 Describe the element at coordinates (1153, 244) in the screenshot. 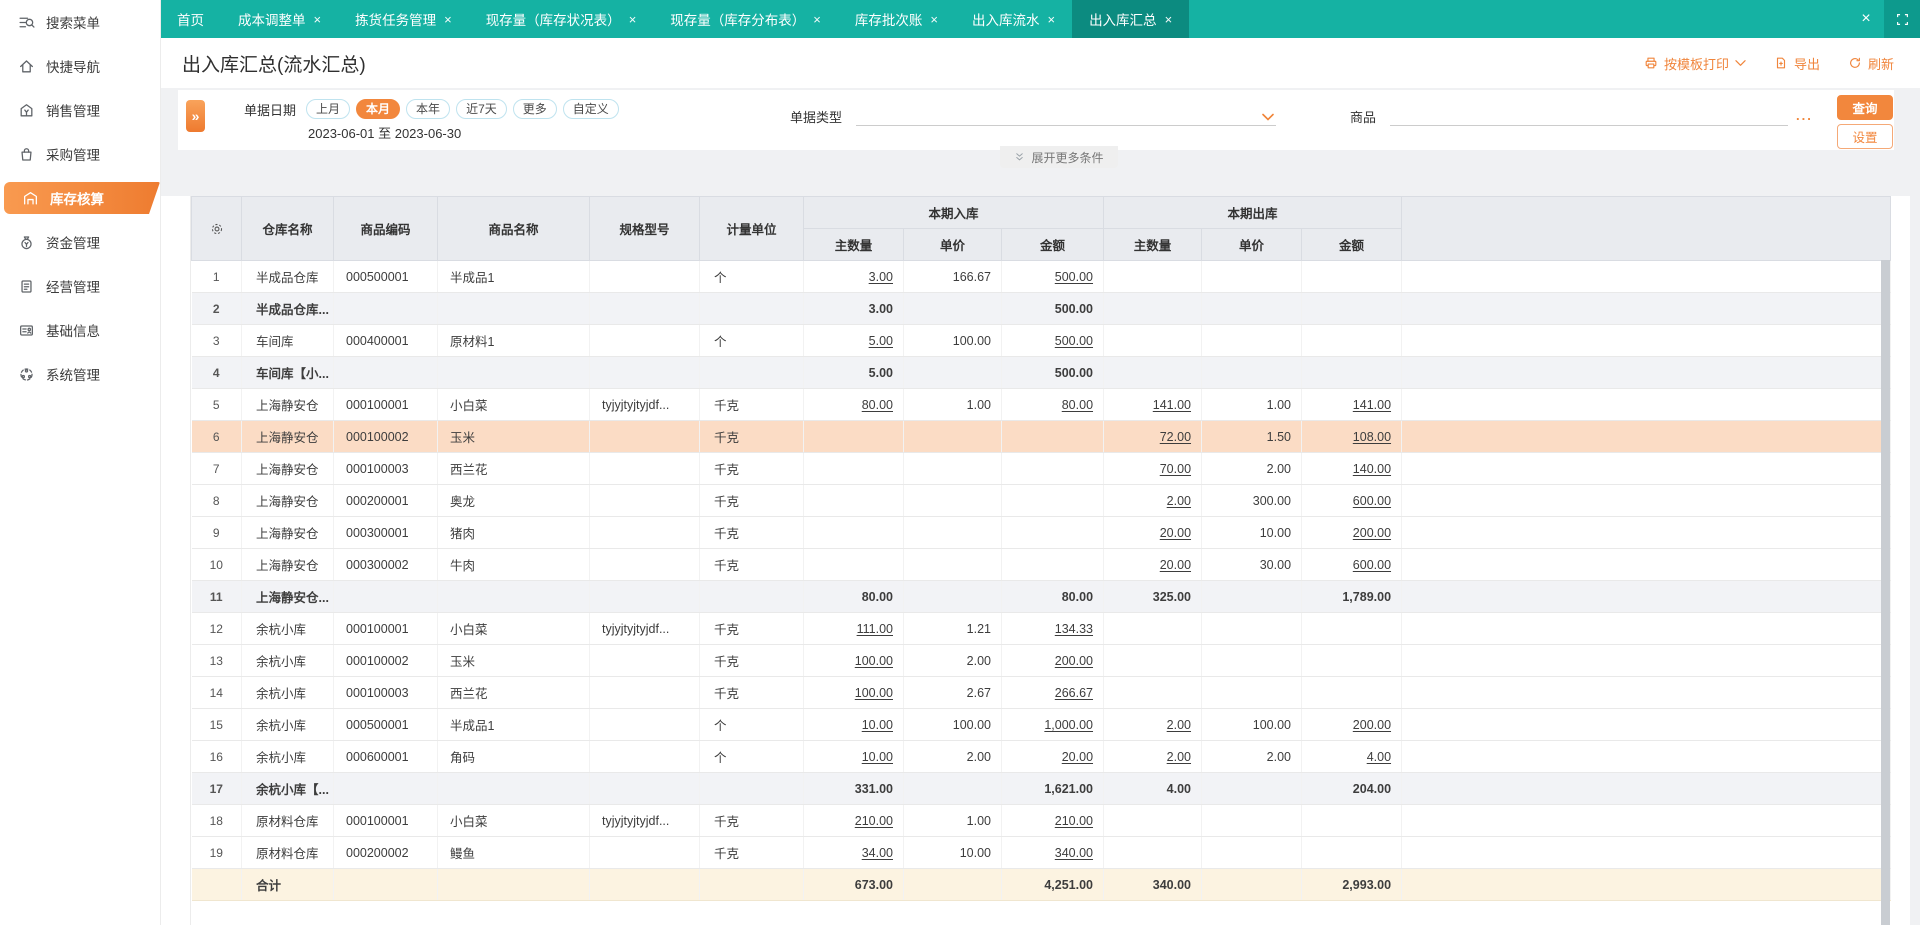

I see `col-header-out-qty: 主数量` at that location.